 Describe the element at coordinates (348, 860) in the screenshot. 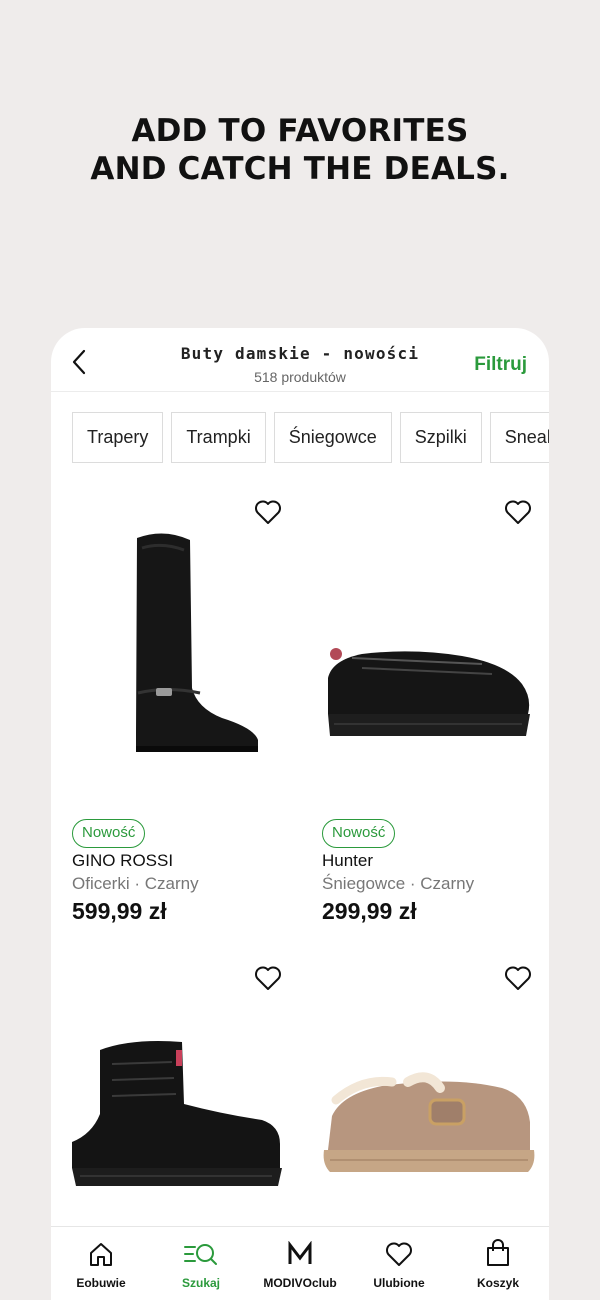

I see `product-brand: Hunter` at that location.